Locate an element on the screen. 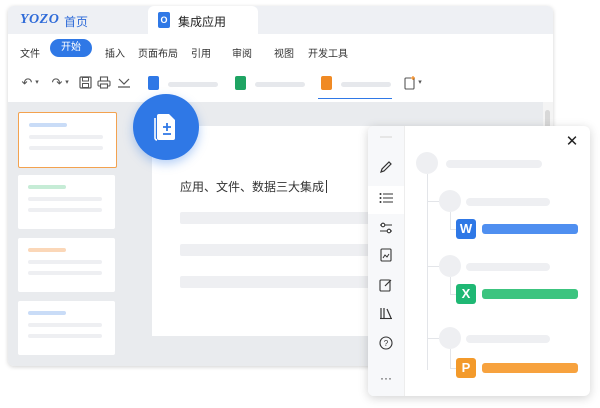  spreadsheet-app-bar is located at coordinates (530, 294).